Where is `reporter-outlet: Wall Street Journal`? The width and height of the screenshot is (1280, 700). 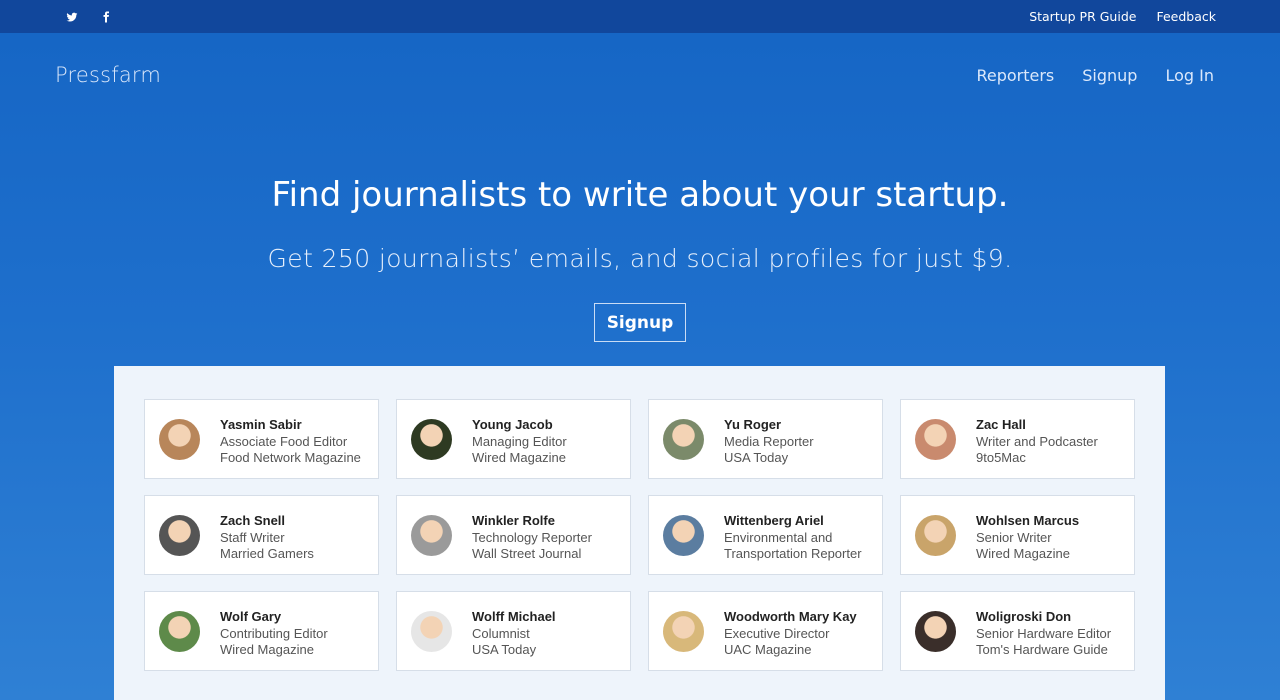
reporter-outlet: Wall Street Journal is located at coordinates (527, 553).